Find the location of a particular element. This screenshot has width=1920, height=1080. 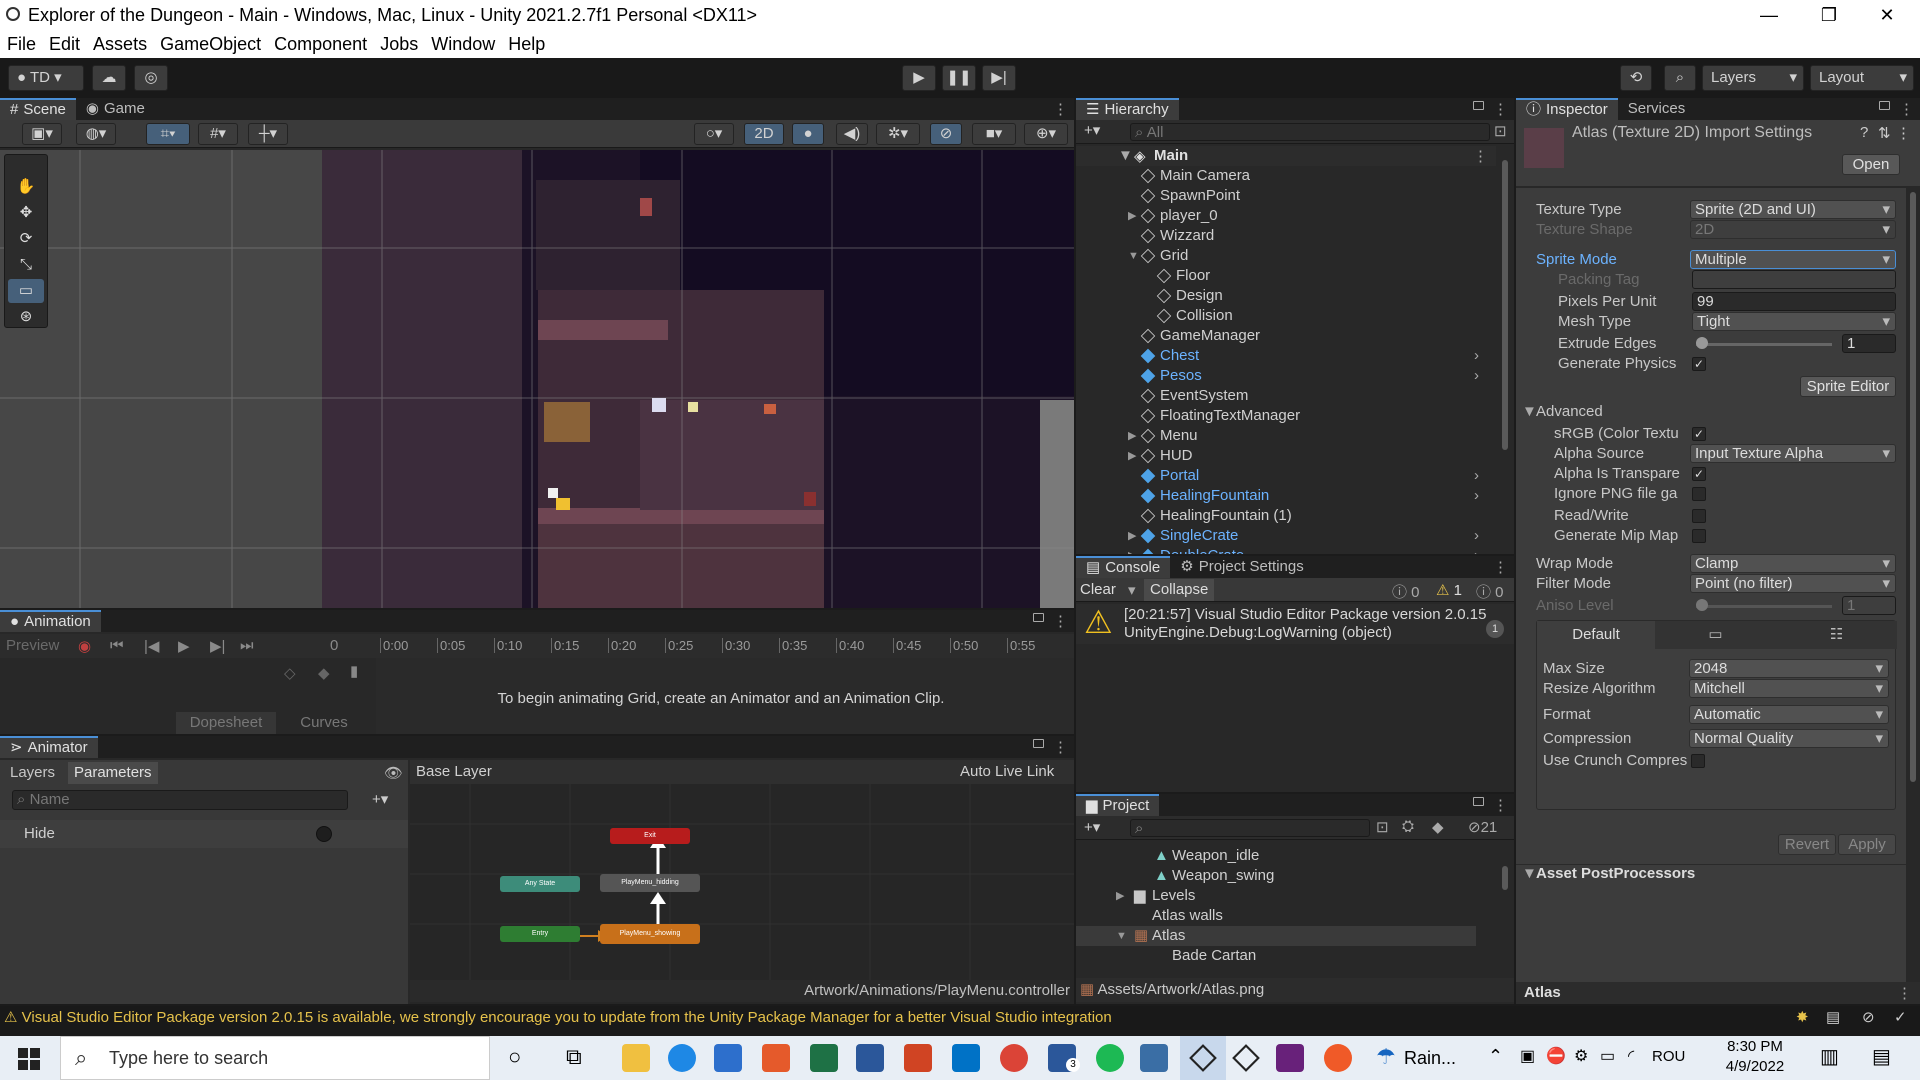

ppu-input: 99 is located at coordinates (1794, 301).